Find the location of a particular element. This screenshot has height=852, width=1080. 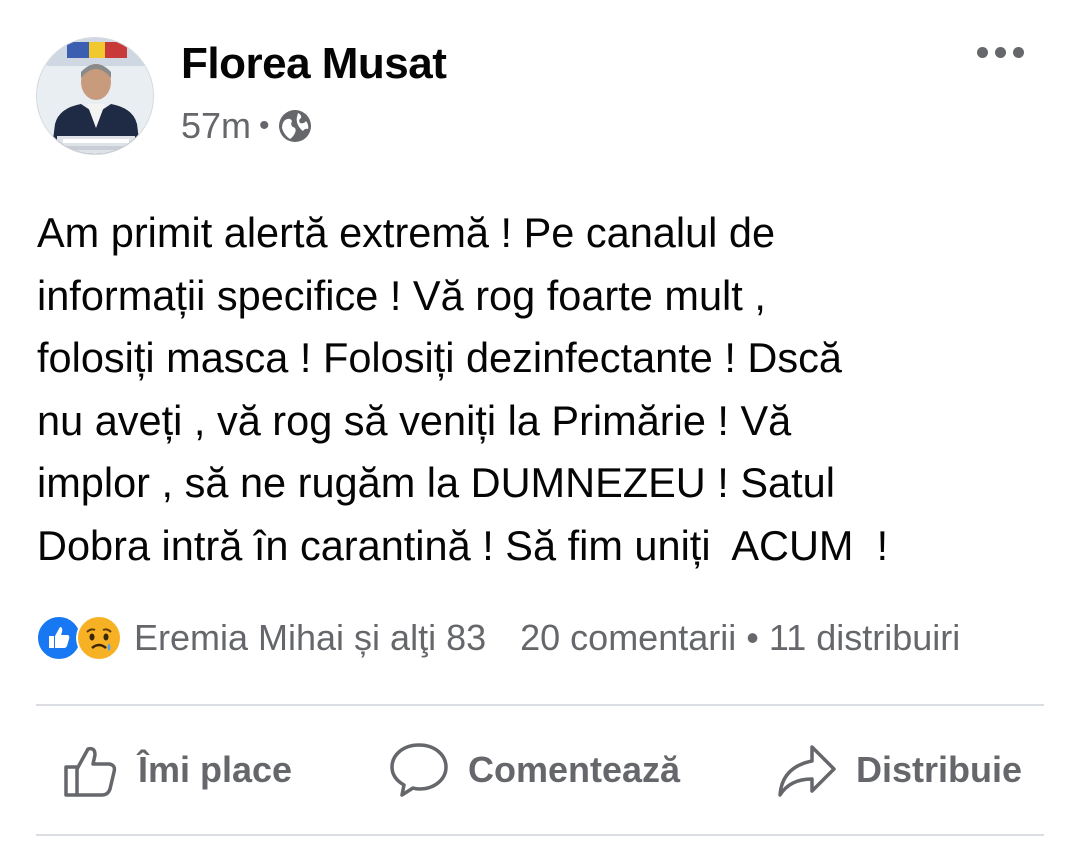

author-avatar is located at coordinates (95, 96).